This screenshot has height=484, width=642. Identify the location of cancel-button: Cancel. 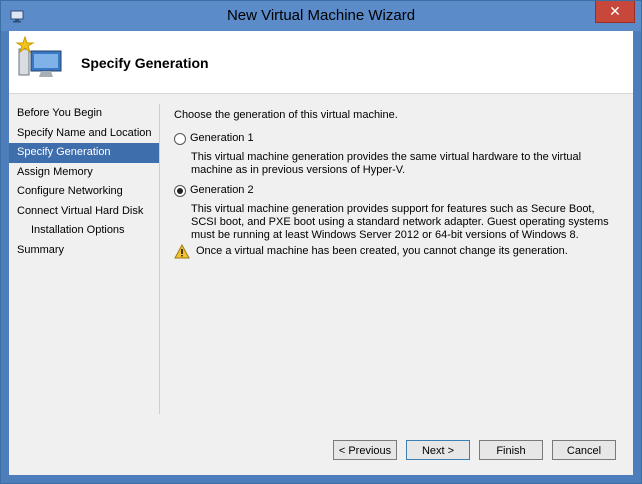
(584, 450).